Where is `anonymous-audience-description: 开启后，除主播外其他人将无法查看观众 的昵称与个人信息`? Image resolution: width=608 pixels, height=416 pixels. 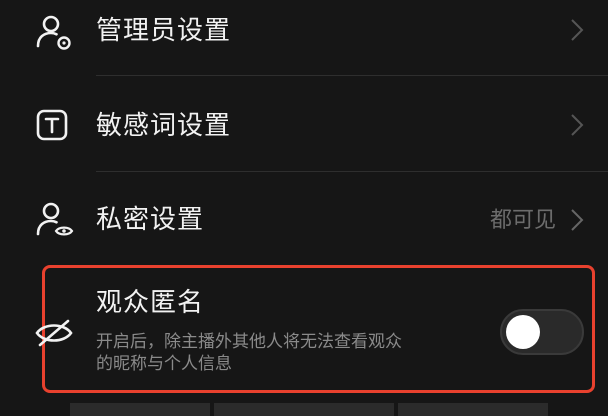 anonymous-audience-description: 开启后，除主播外其他人将无法查看观众 的昵称与个人信息 is located at coordinates (291, 353).